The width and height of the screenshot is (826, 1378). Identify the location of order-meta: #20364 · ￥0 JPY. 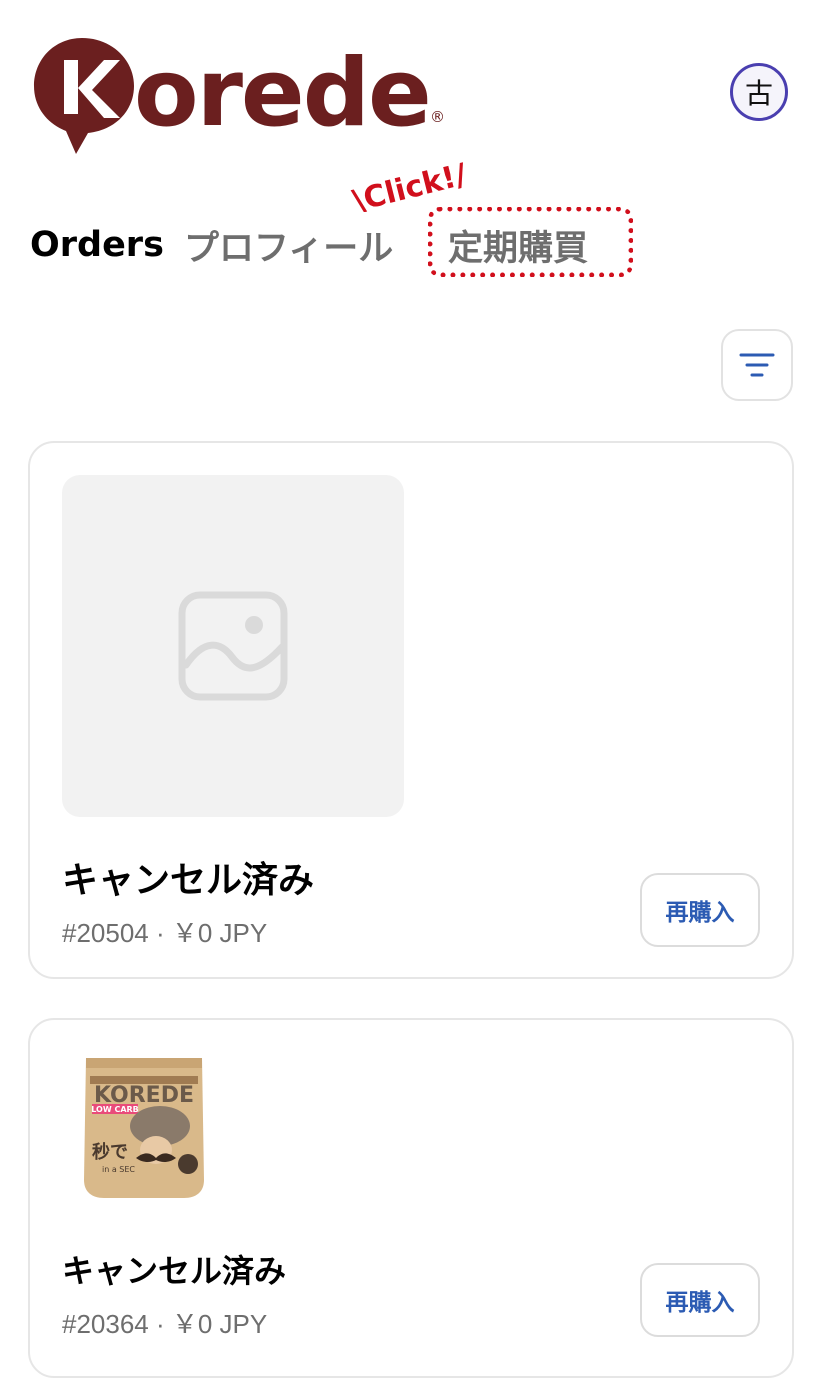
(165, 1324).